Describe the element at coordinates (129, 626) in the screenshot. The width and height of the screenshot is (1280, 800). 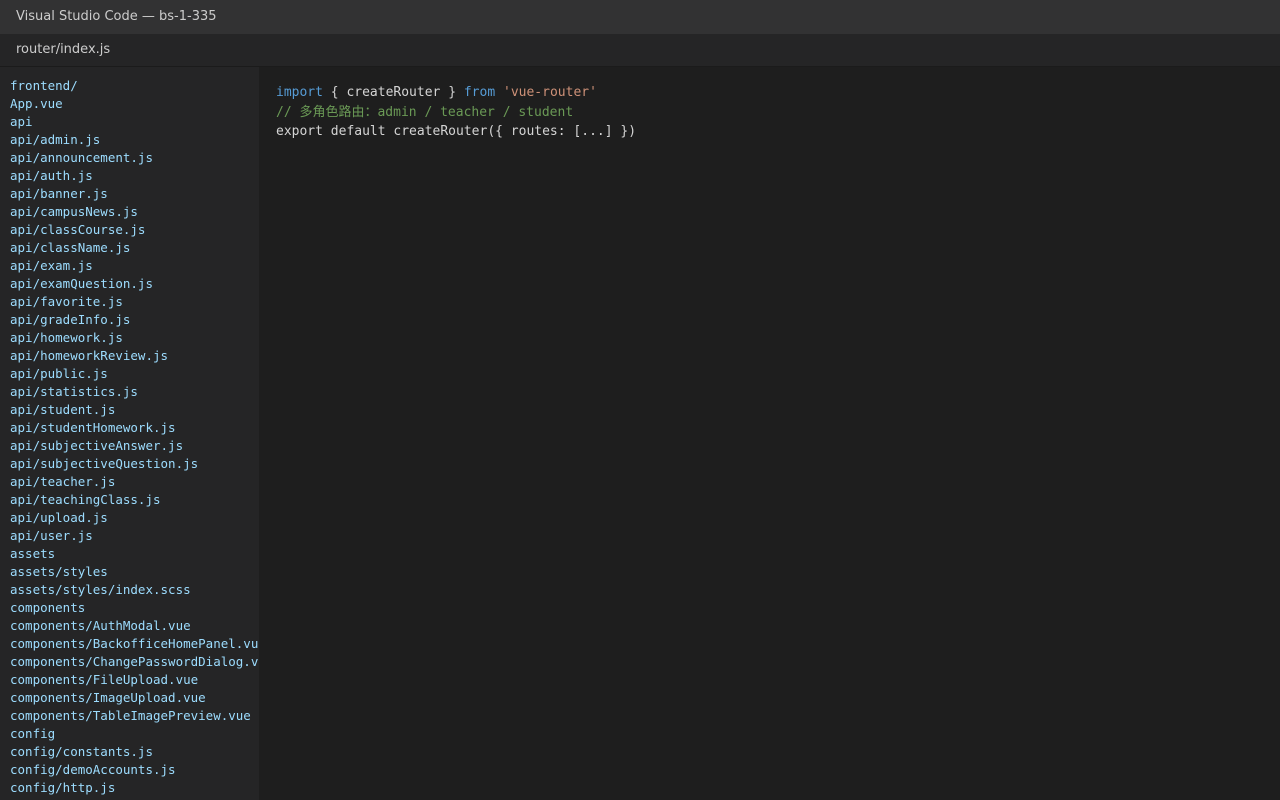
I see `file-tree-item: components/AuthModal.vue` at that location.